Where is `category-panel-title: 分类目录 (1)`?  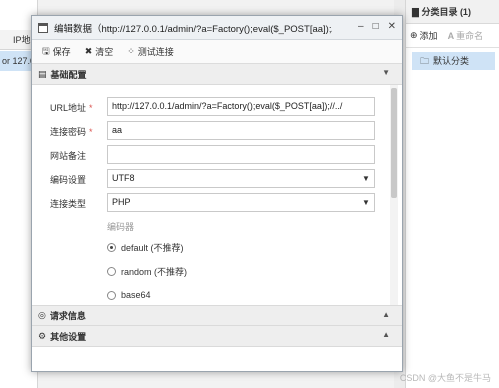 category-panel-title: 分类目录 (1) is located at coordinates (446, 12).